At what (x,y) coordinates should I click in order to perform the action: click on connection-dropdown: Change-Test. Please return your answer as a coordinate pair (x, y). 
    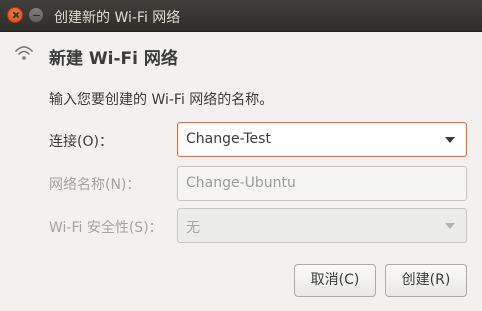
    Looking at the image, I should click on (322, 139).